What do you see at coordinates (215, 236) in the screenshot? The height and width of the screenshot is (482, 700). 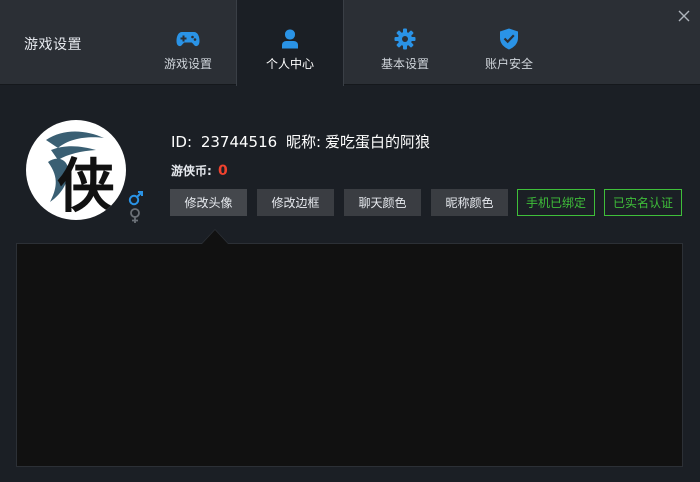 I see `panel-pointer` at bounding box center [215, 236].